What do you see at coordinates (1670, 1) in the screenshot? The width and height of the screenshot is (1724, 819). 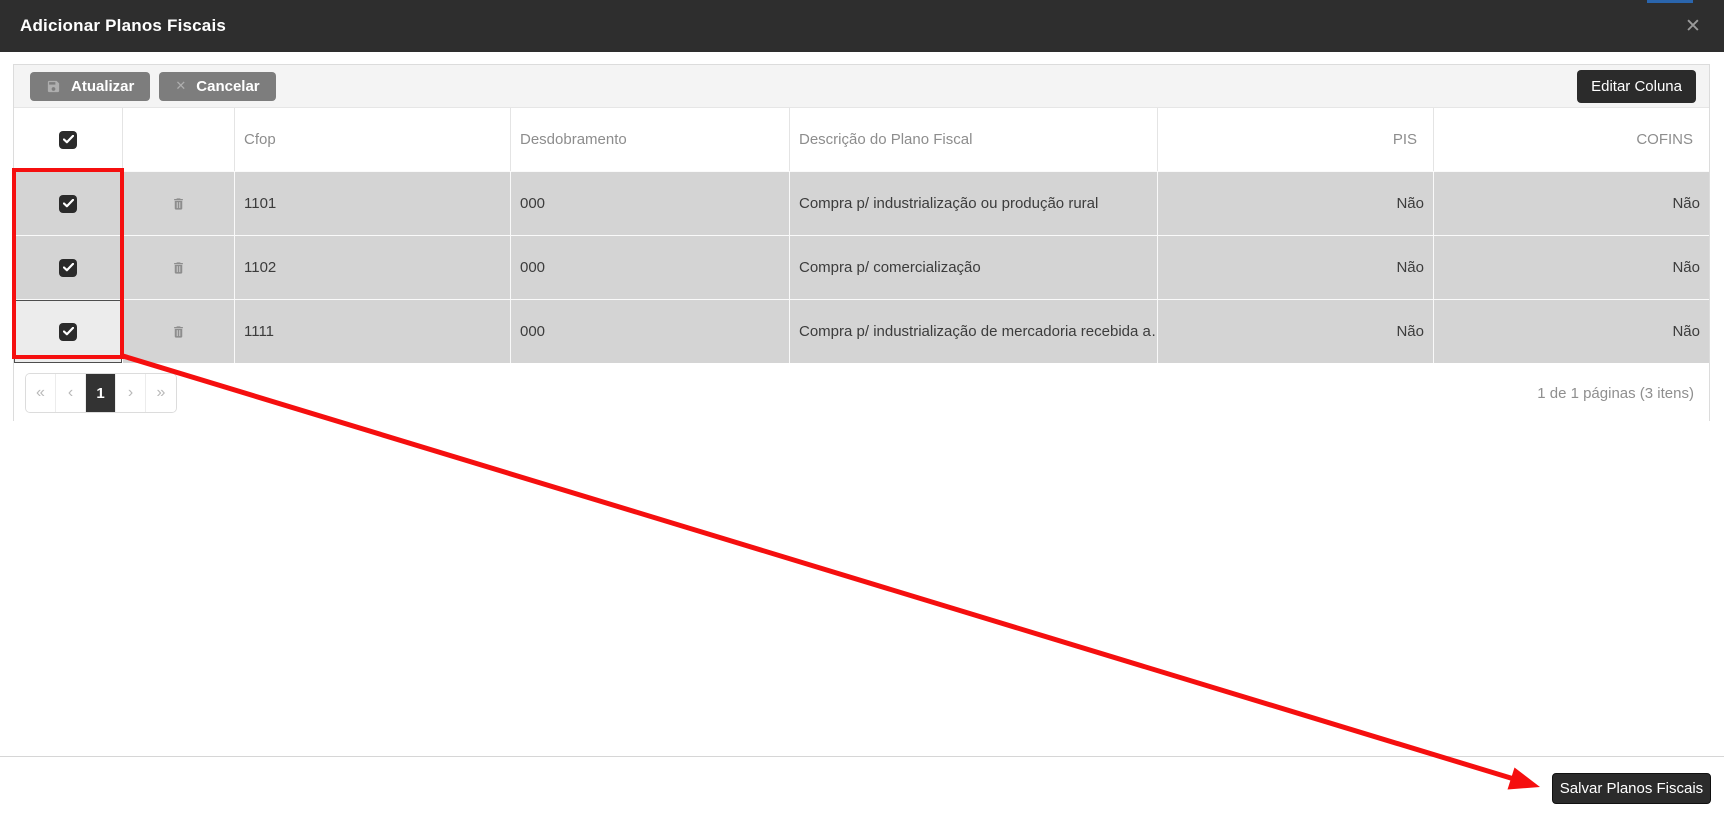 I see `background-window-sliver` at bounding box center [1670, 1].